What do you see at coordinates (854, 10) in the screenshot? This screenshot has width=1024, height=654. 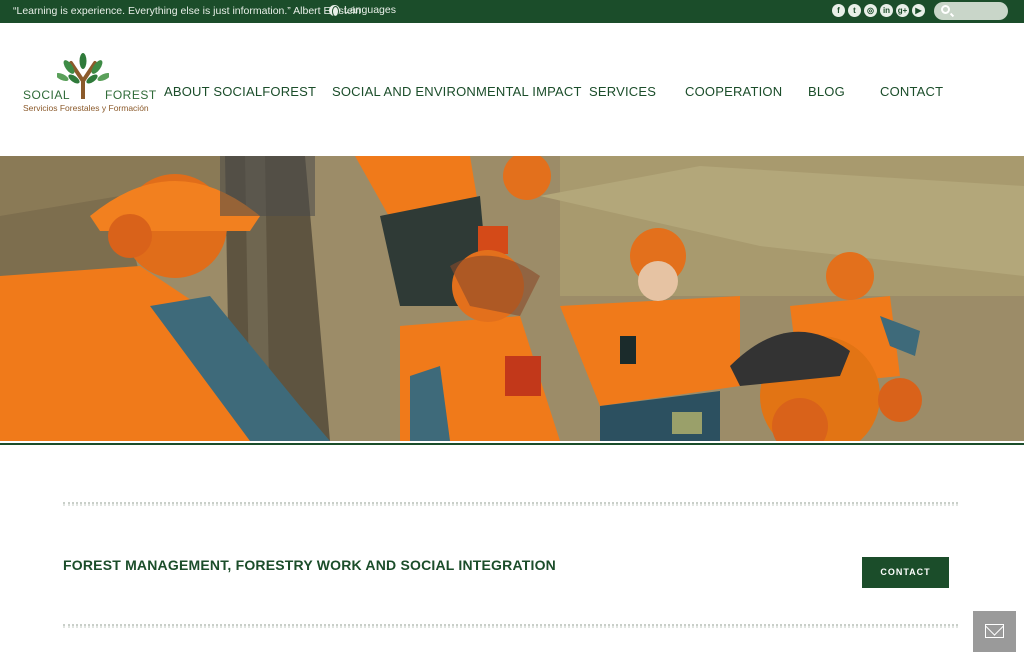 I see `twitter-icon: t` at bounding box center [854, 10].